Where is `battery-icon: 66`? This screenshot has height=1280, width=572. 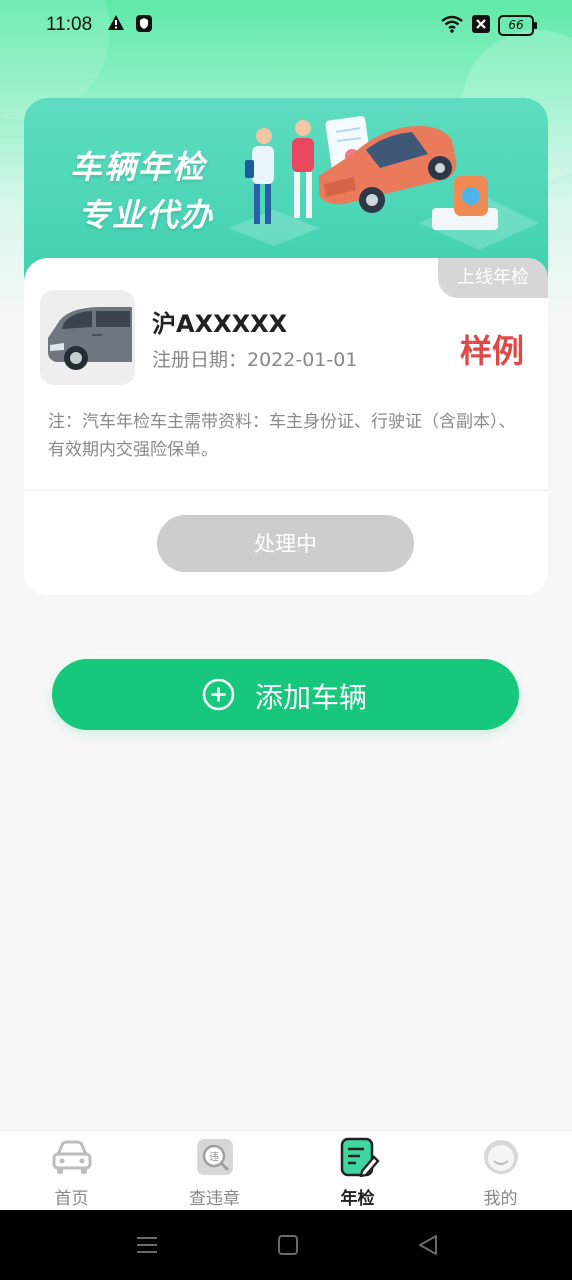
battery-icon: 66 is located at coordinates (517, 25).